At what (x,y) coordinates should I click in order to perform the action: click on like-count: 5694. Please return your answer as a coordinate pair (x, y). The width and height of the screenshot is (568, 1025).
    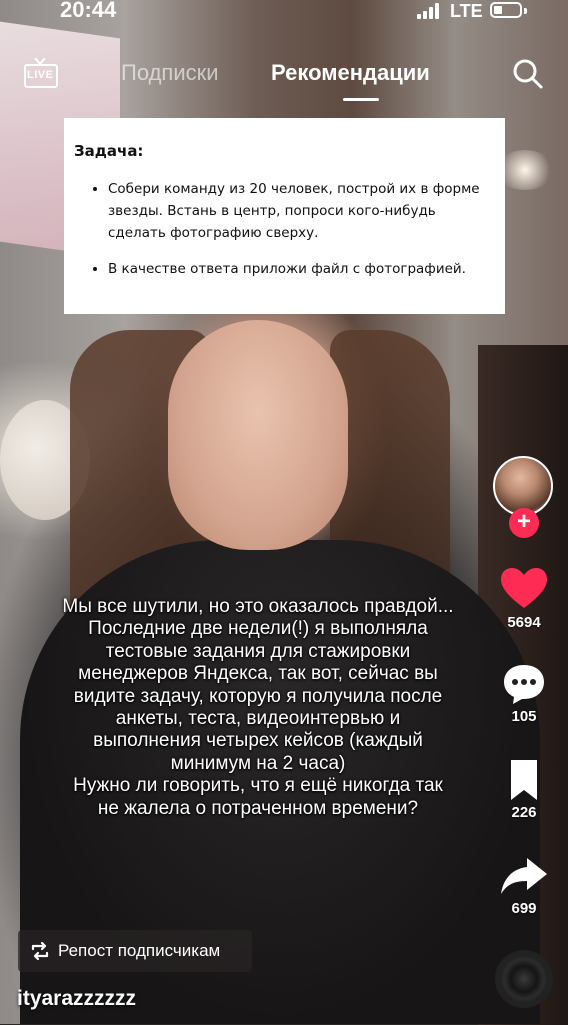
    Looking at the image, I should click on (524, 622).